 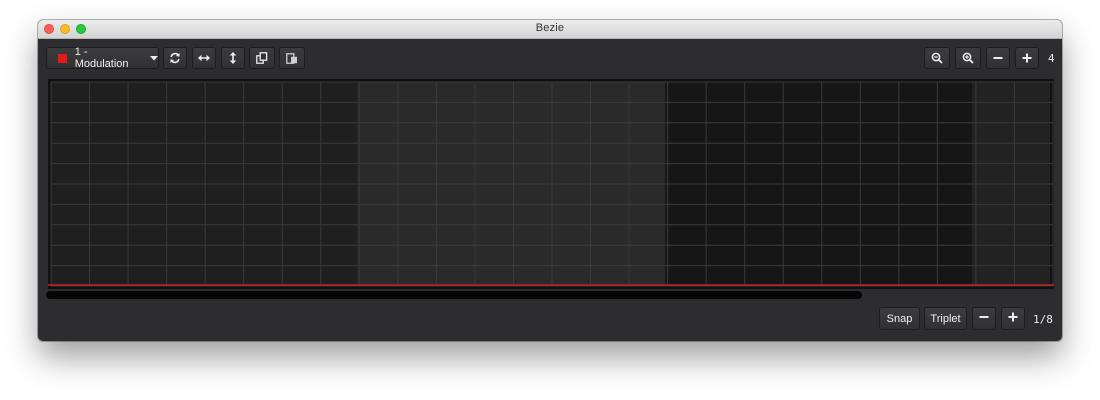 I want to click on horizontal-scrollbar, so click(x=550, y=295).